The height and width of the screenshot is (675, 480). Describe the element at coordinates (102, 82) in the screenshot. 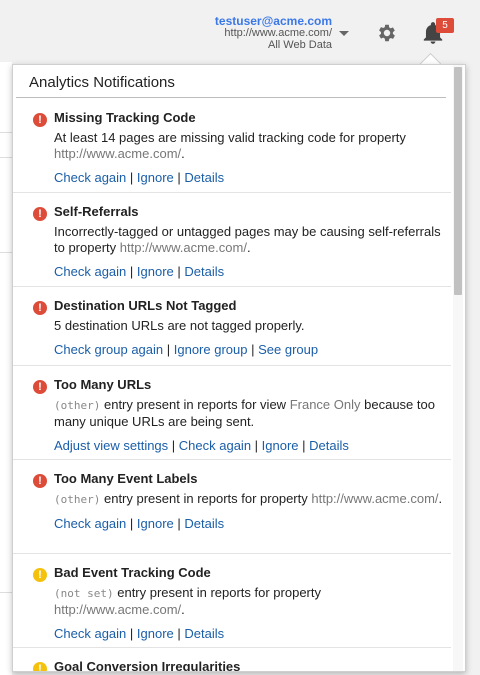

I see `panel-title: Analytics Notifications` at that location.